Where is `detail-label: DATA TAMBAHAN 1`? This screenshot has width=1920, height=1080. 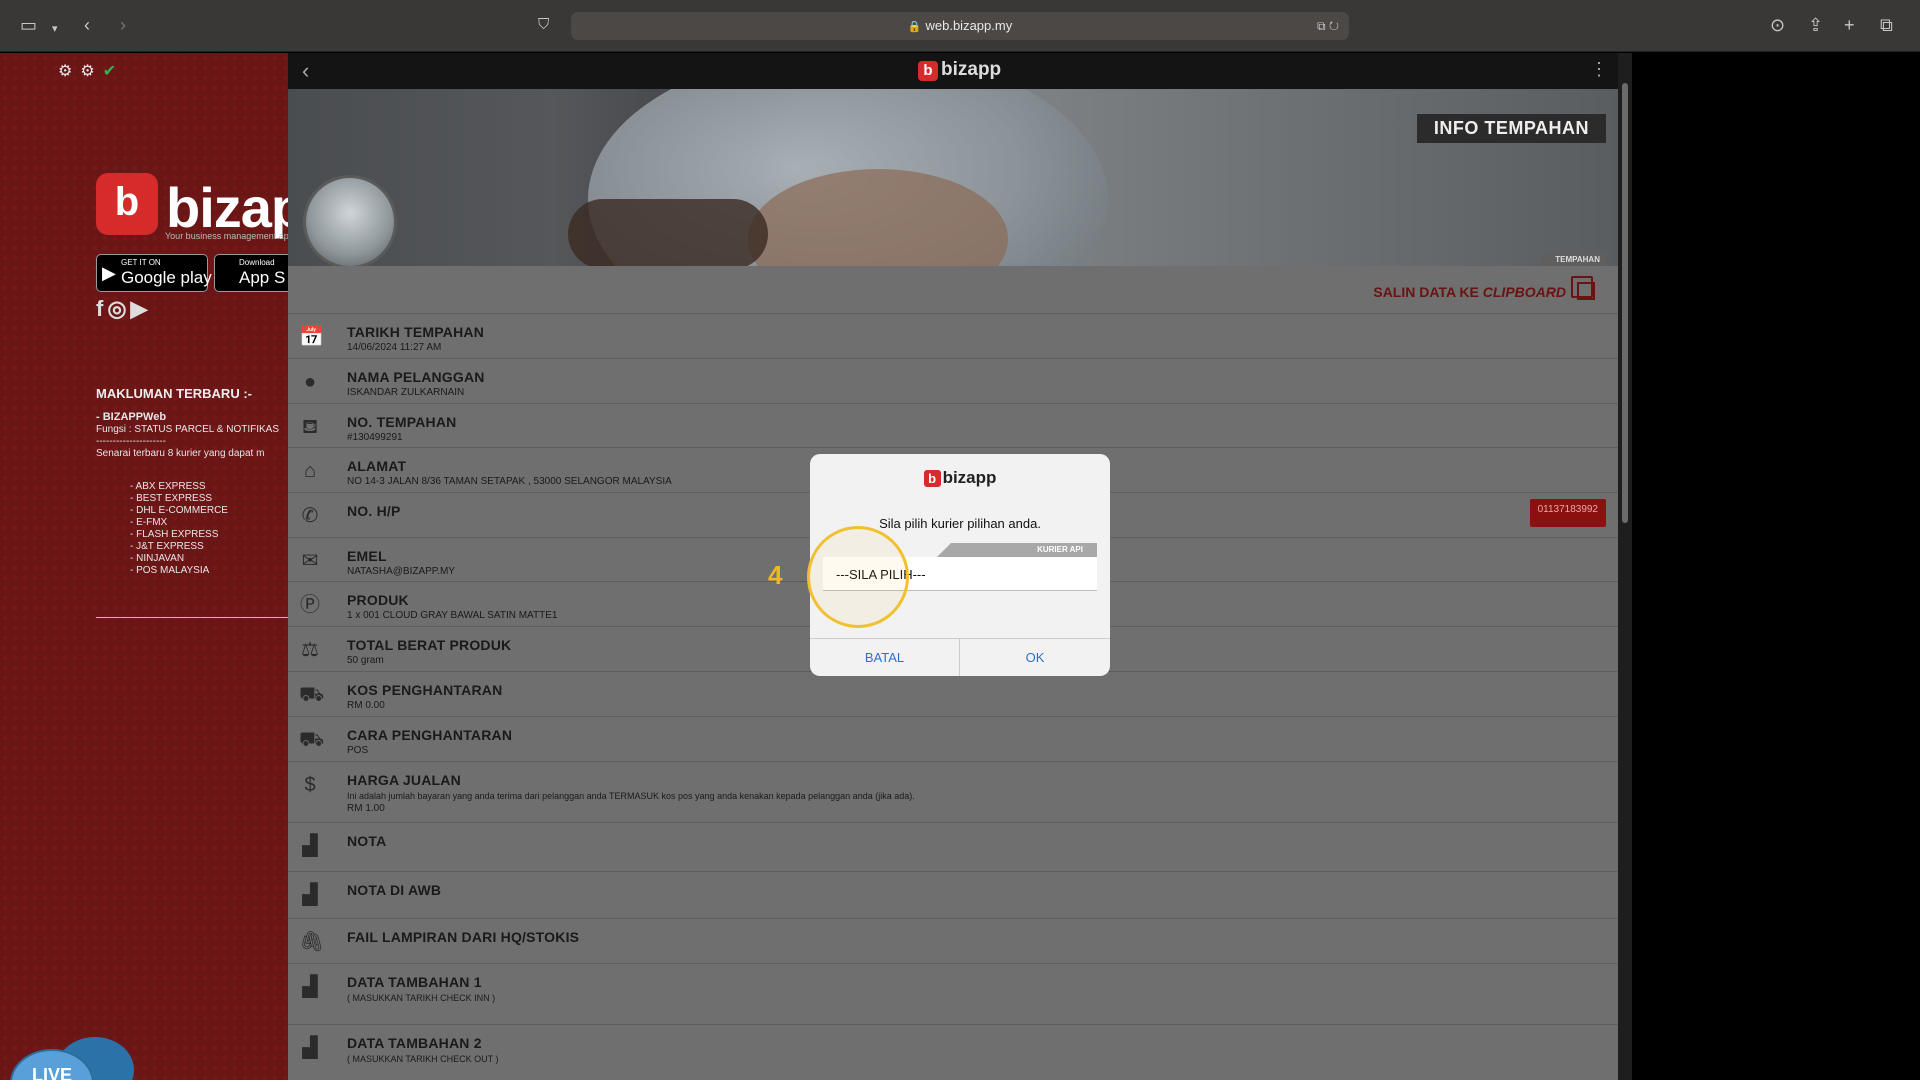
detail-label: DATA TAMBAHAN 1 is located at coordinates (414, 982).